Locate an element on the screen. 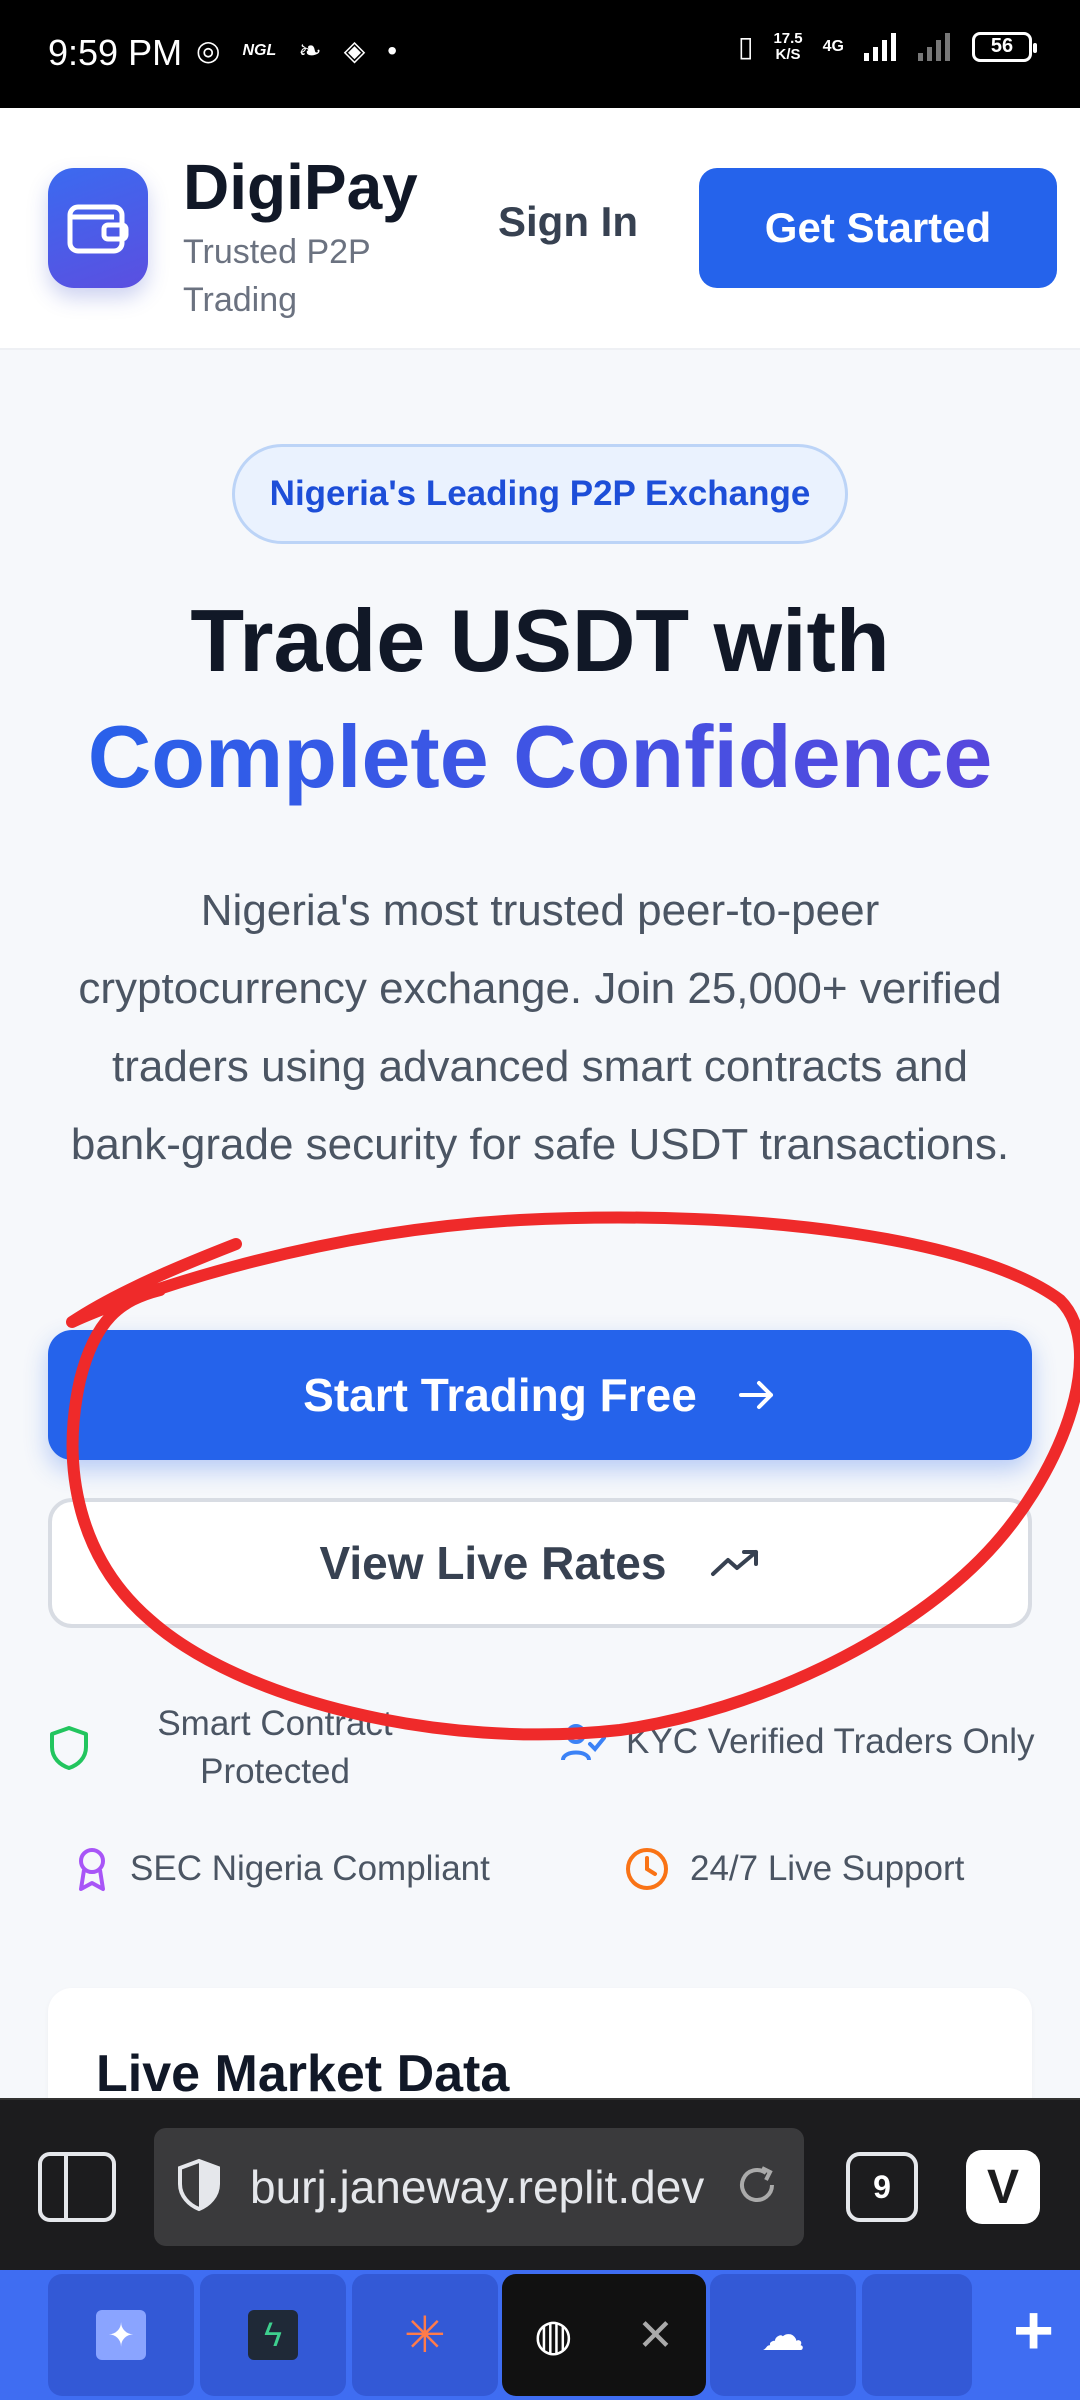 Image resolution: width=1080 pixels, height=2400 pixels. tab-partial is located at coordinates (917, 2335).